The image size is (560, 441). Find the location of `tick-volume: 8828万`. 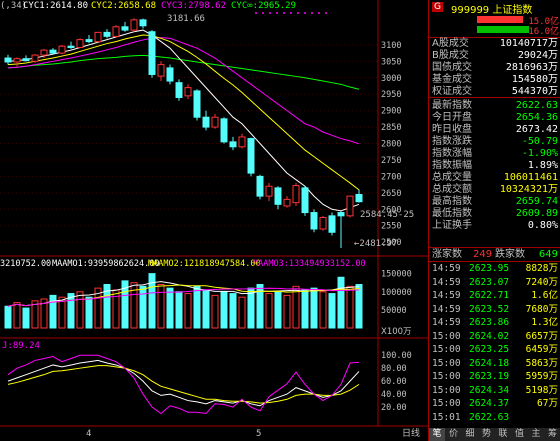

tick-volume: 8828万 is located at coordinates (541, 268).